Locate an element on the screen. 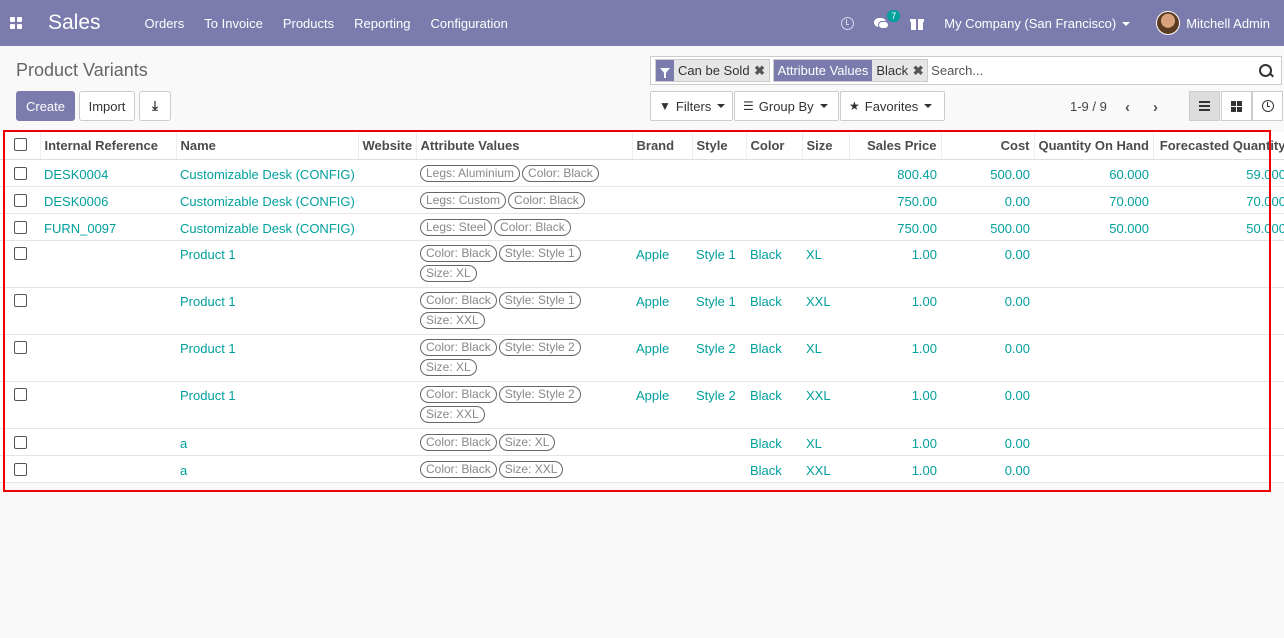  sales-price-cell: 750.00 is located at coordinates (895, 227).